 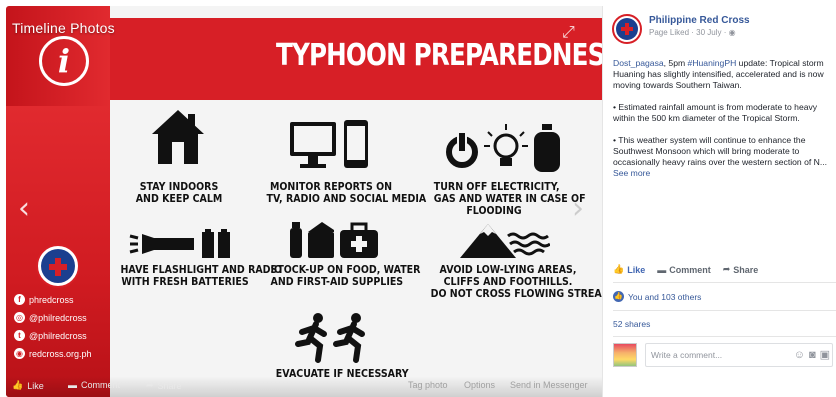 I want to click on photo-like-button: 👍 Like, so click(x=28, y=385).